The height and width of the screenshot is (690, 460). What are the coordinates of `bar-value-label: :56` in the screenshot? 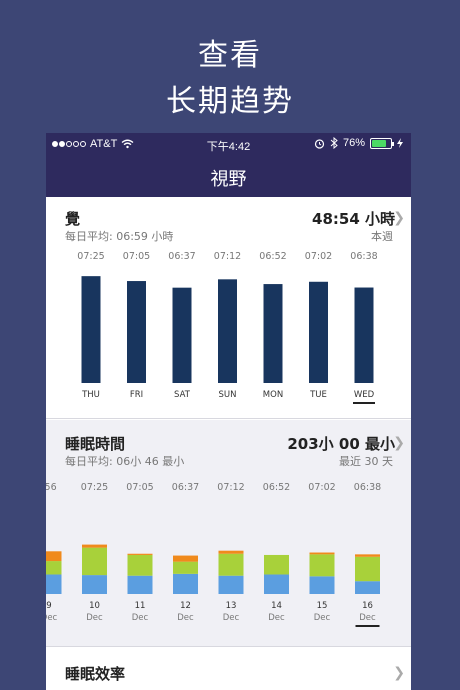 It's located at (51, 487).